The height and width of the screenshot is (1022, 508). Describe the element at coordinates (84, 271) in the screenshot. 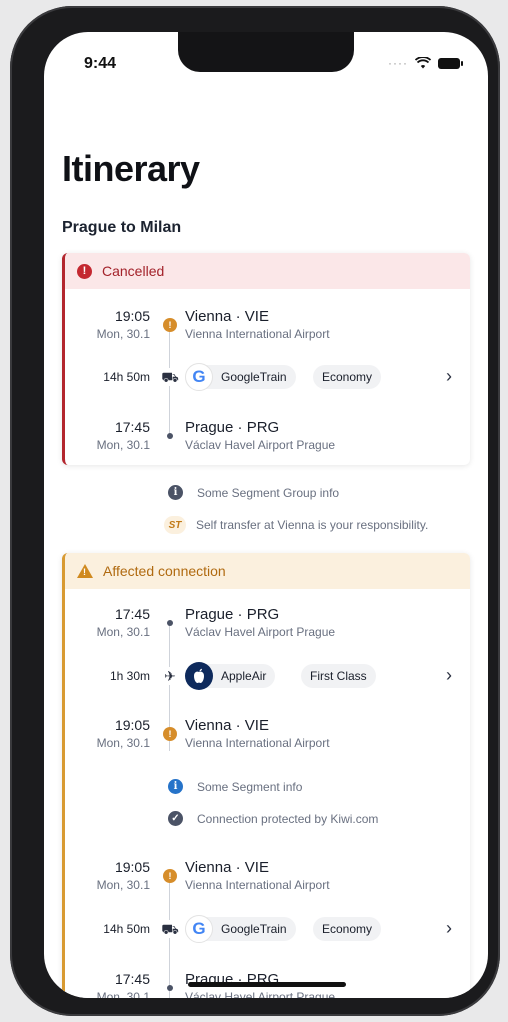

I see `error-icon: !` at that location.